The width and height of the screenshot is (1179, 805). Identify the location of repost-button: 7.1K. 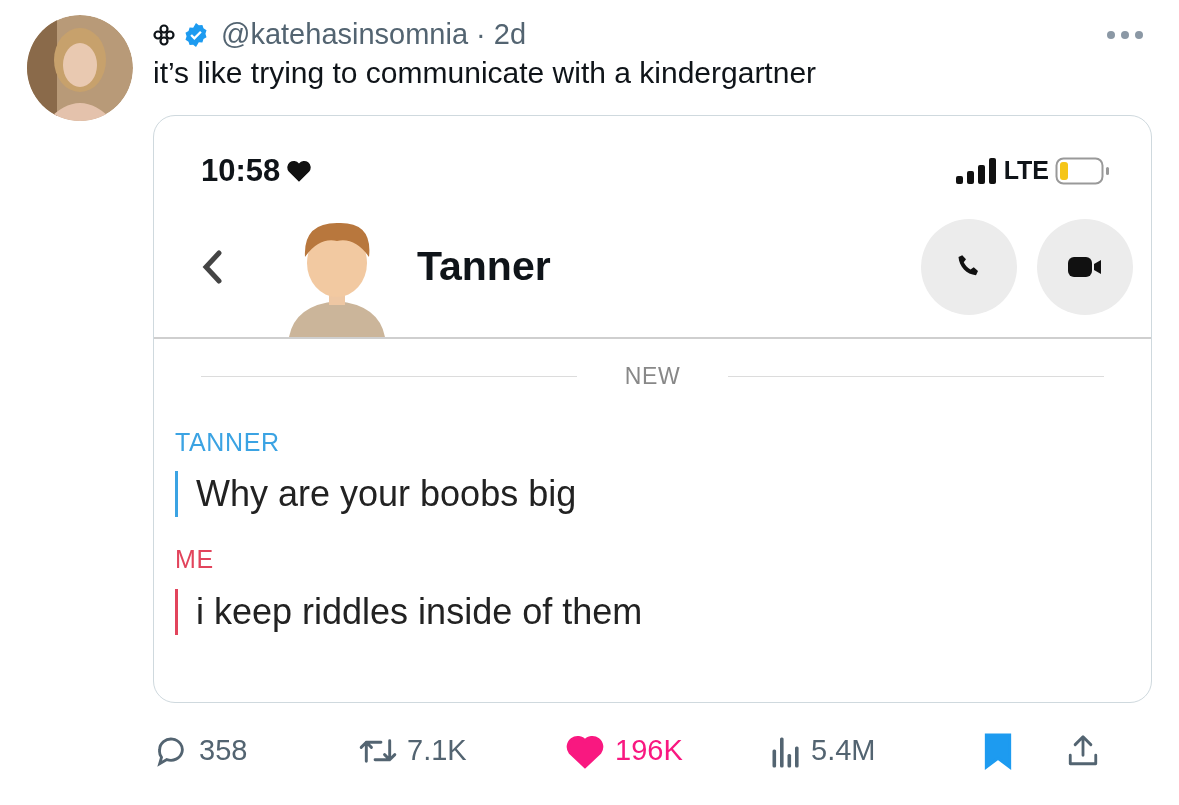
(462, 751).